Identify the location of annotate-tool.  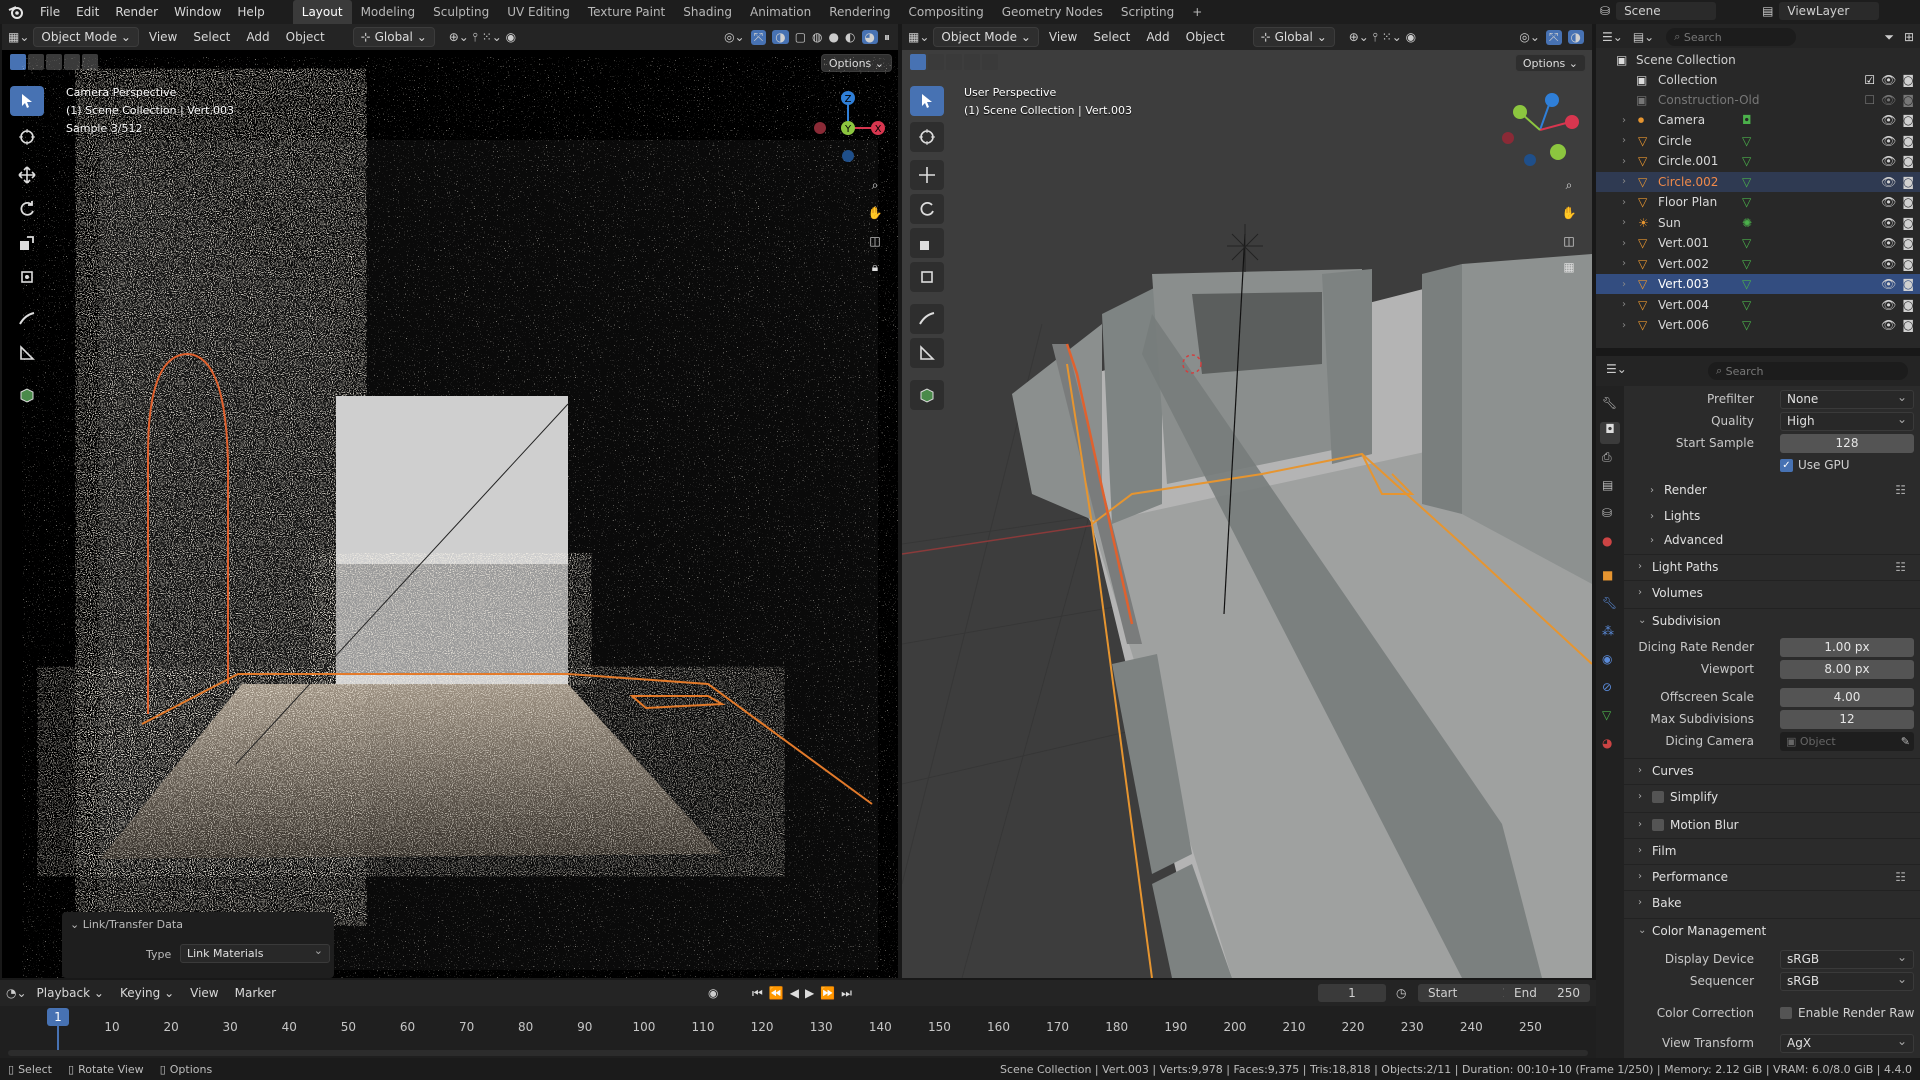
(27, 319).